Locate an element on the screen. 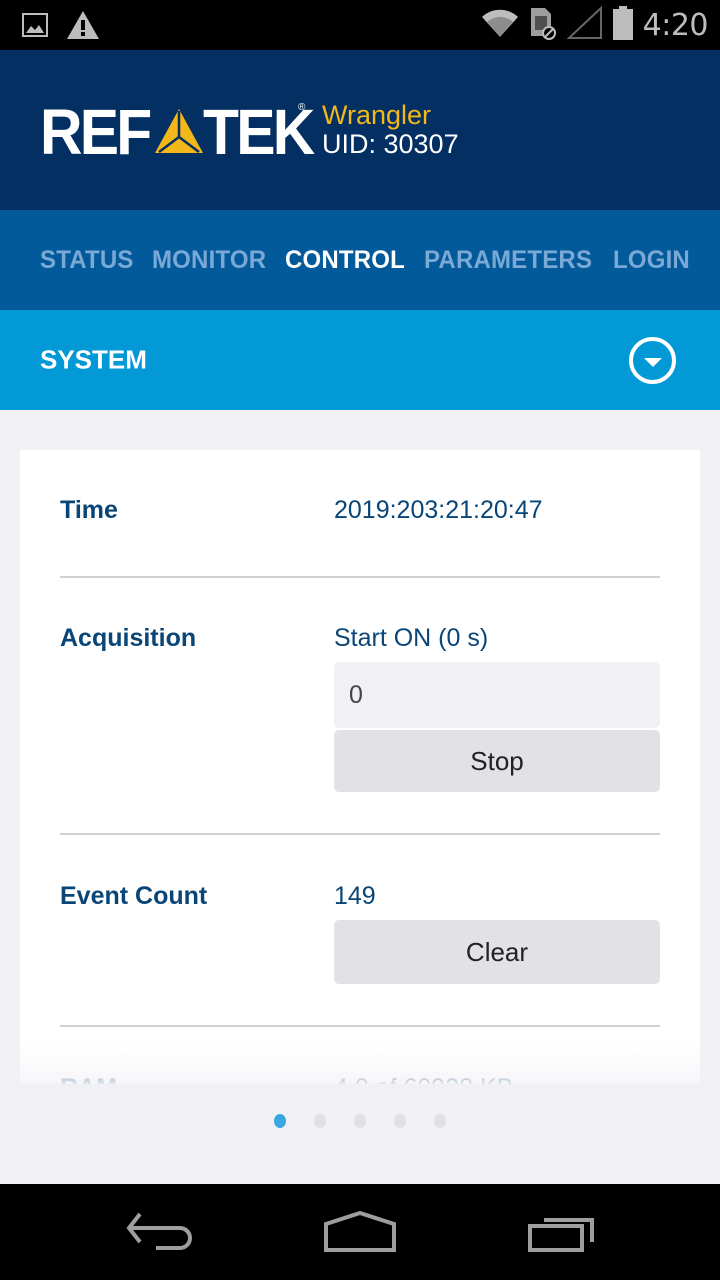  system-nav-bar is located at coordinates (360, 1232).